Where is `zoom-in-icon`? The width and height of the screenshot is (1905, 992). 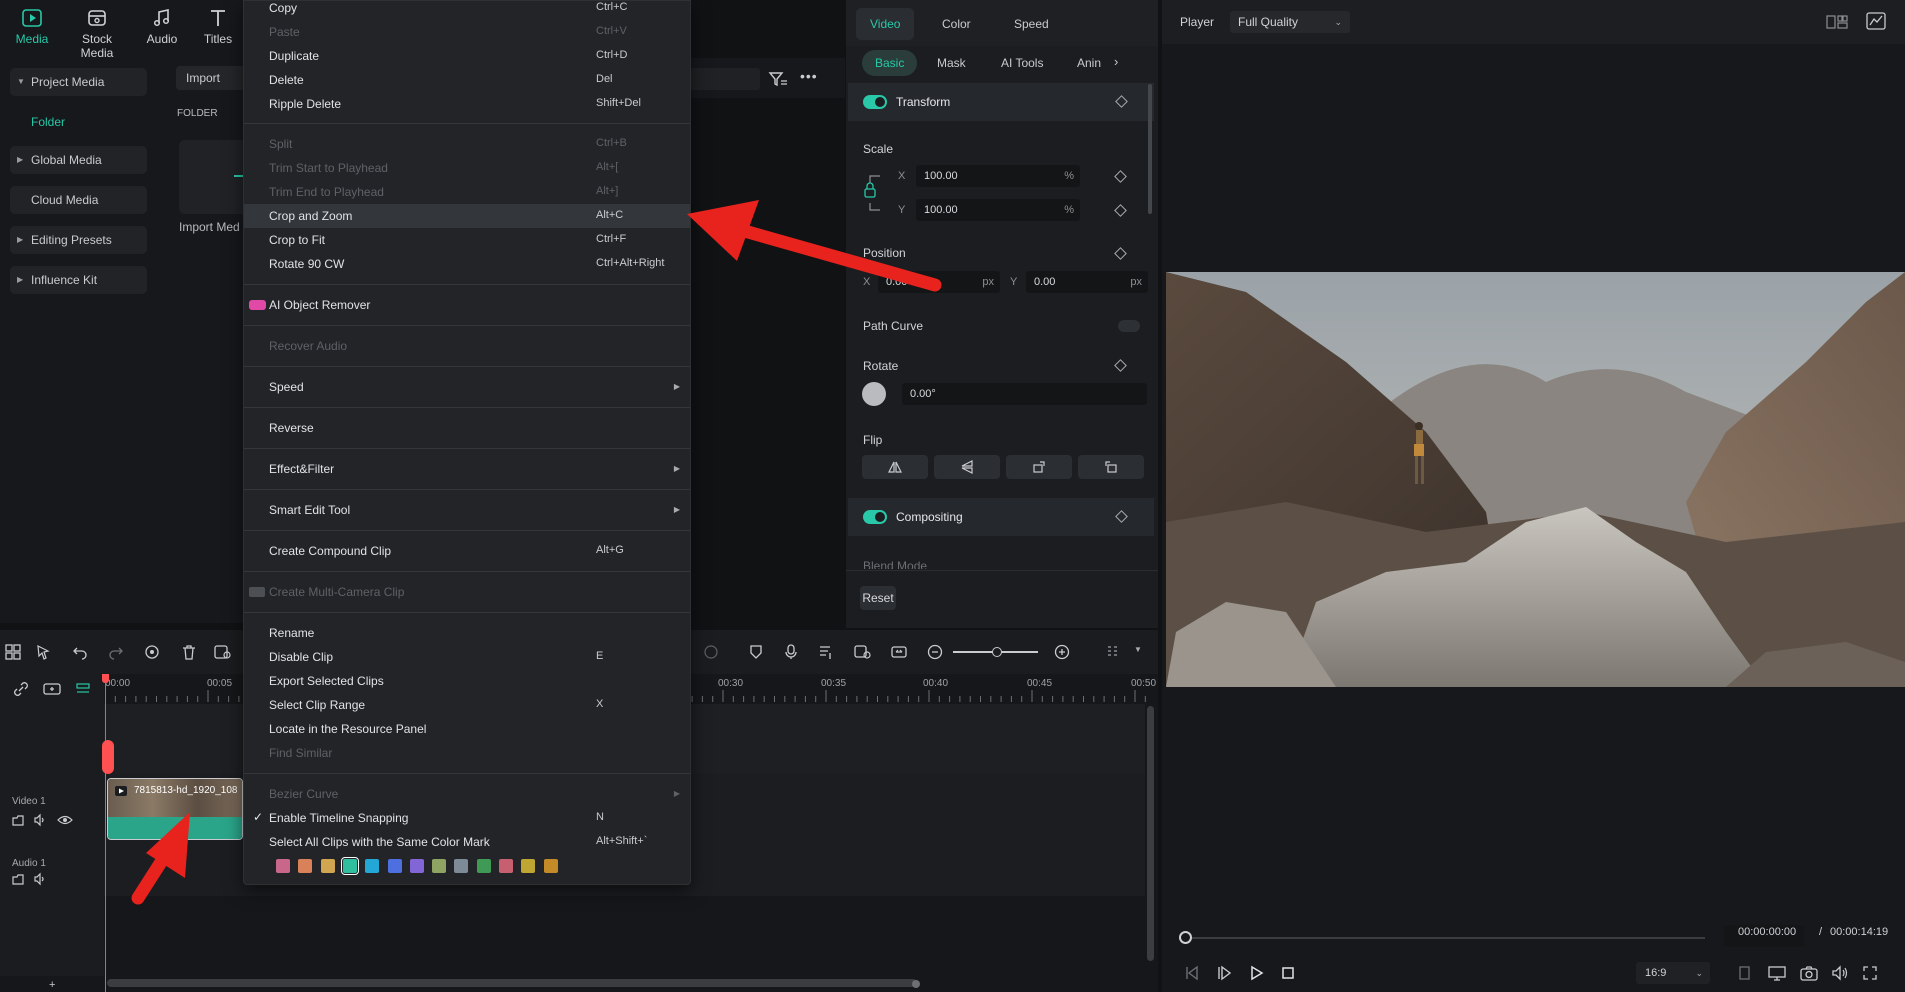
zoom-in-icon is located at coordinates (1062, 652).